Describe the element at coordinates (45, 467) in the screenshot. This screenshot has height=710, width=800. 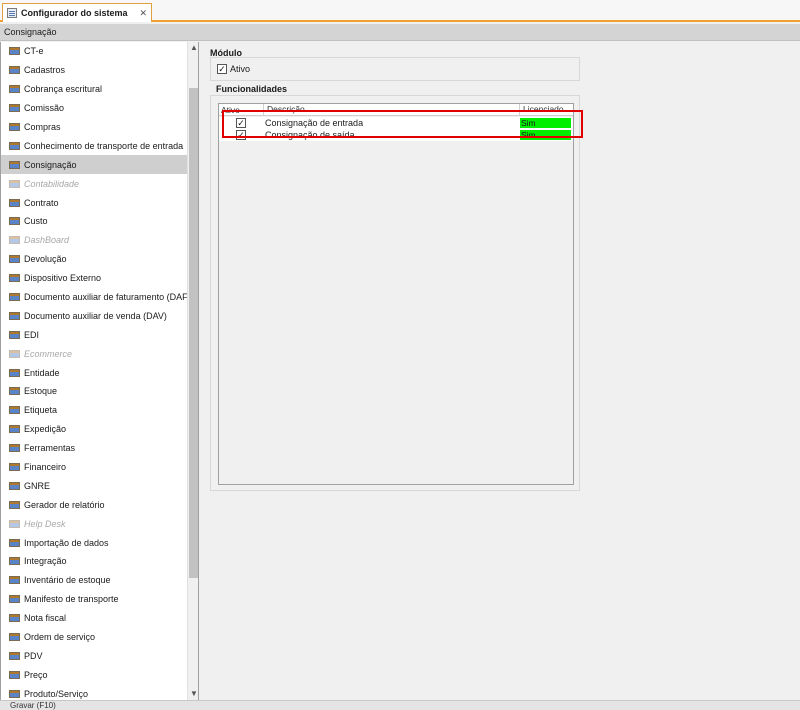
I see `sidebar-item-label: Financeiro` at that location.